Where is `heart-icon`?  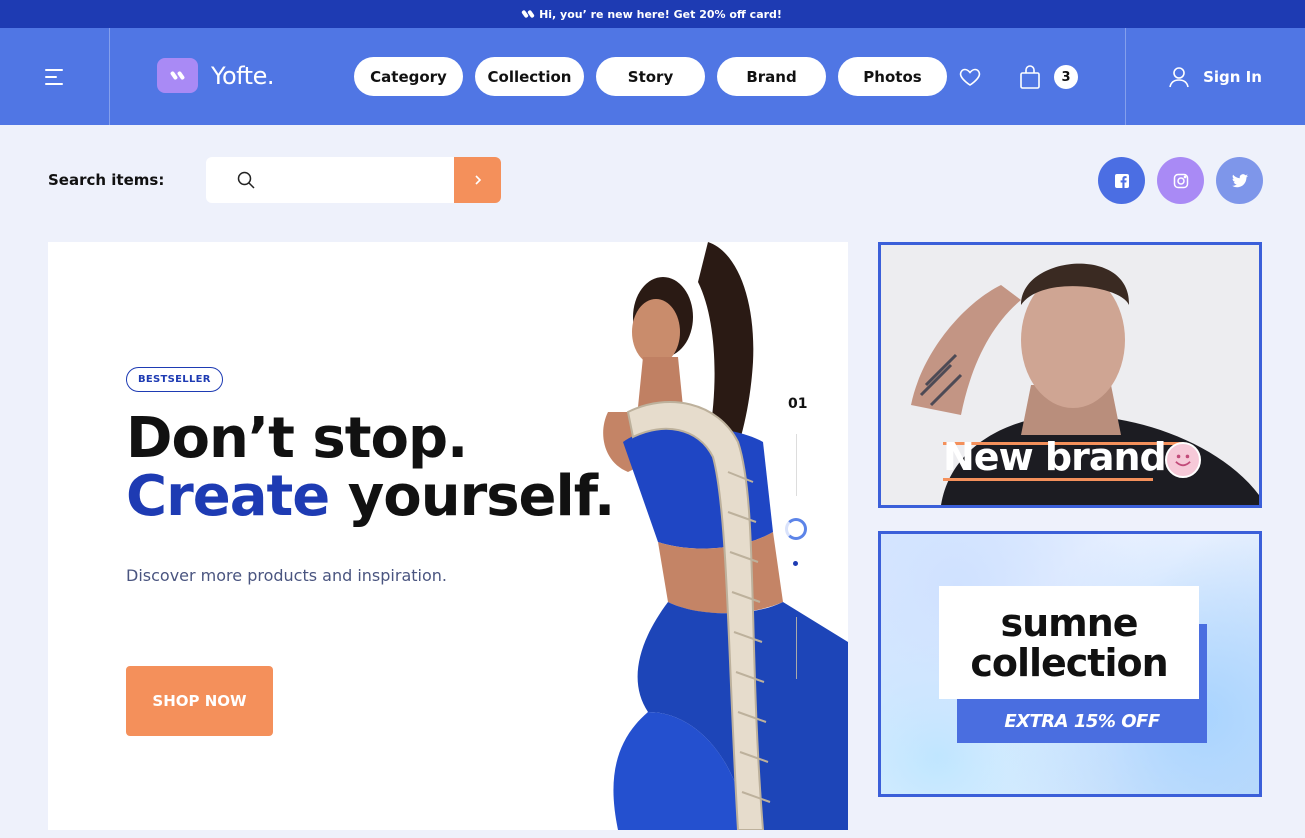 heart-icon is located at coordinates (970, 77).